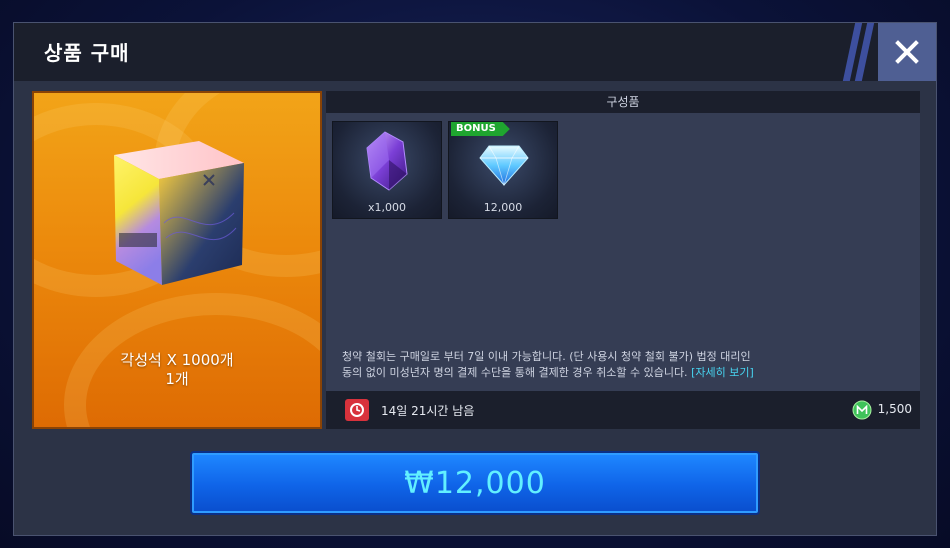 Image resolution: width=950 pixels, height=548 pixels. What do you see at coordinates (480, 129) in the screenshot?
I see `bonus-badge: BONUS` at bounding box center [480, 129].